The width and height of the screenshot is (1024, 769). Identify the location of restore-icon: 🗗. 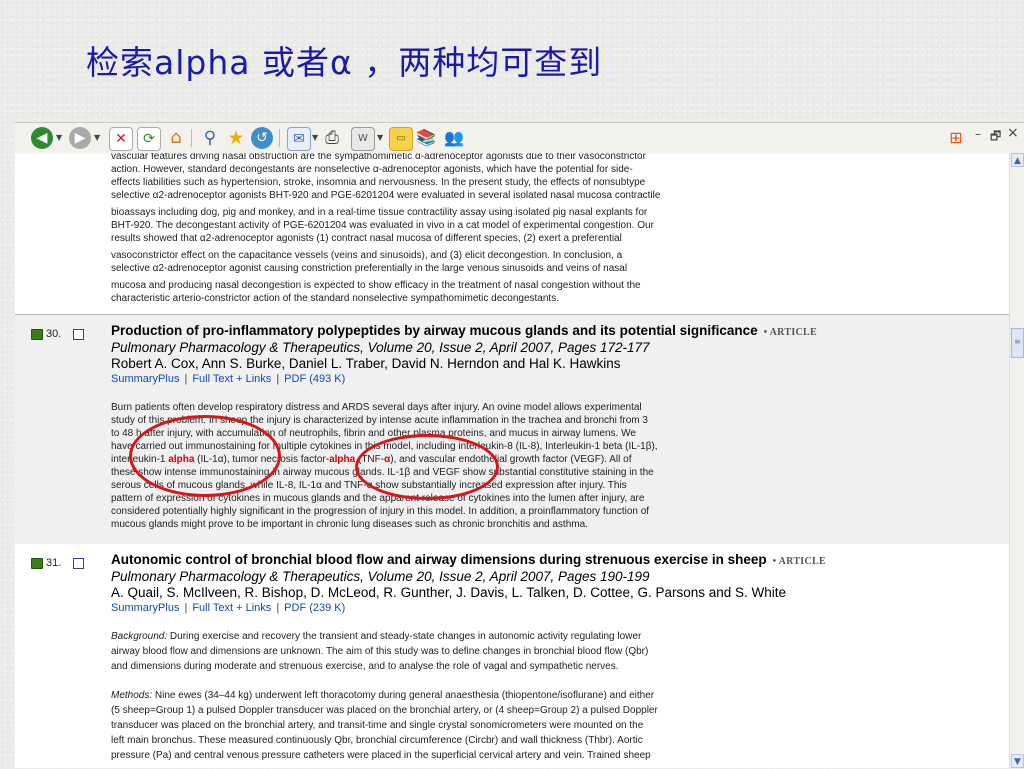
(995, 137).